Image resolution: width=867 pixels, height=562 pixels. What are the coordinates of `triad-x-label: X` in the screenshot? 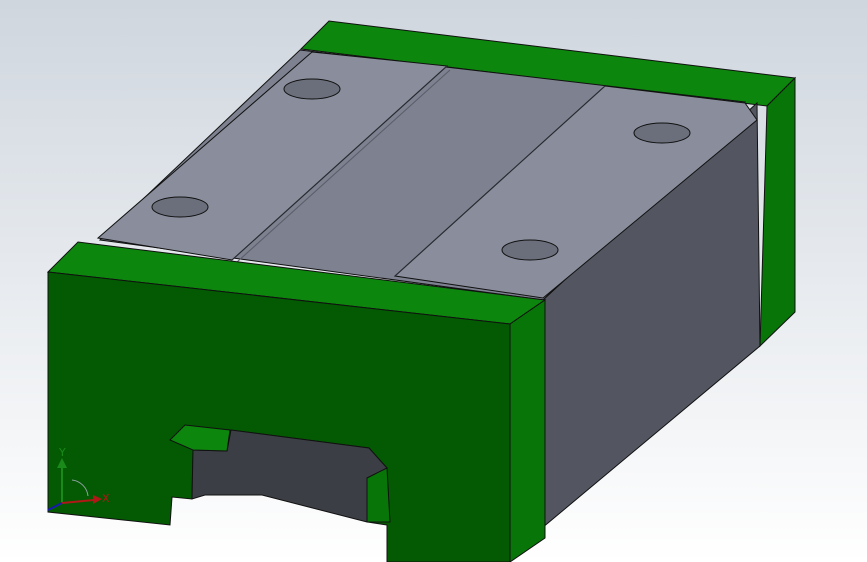 It's located at (106, 498).